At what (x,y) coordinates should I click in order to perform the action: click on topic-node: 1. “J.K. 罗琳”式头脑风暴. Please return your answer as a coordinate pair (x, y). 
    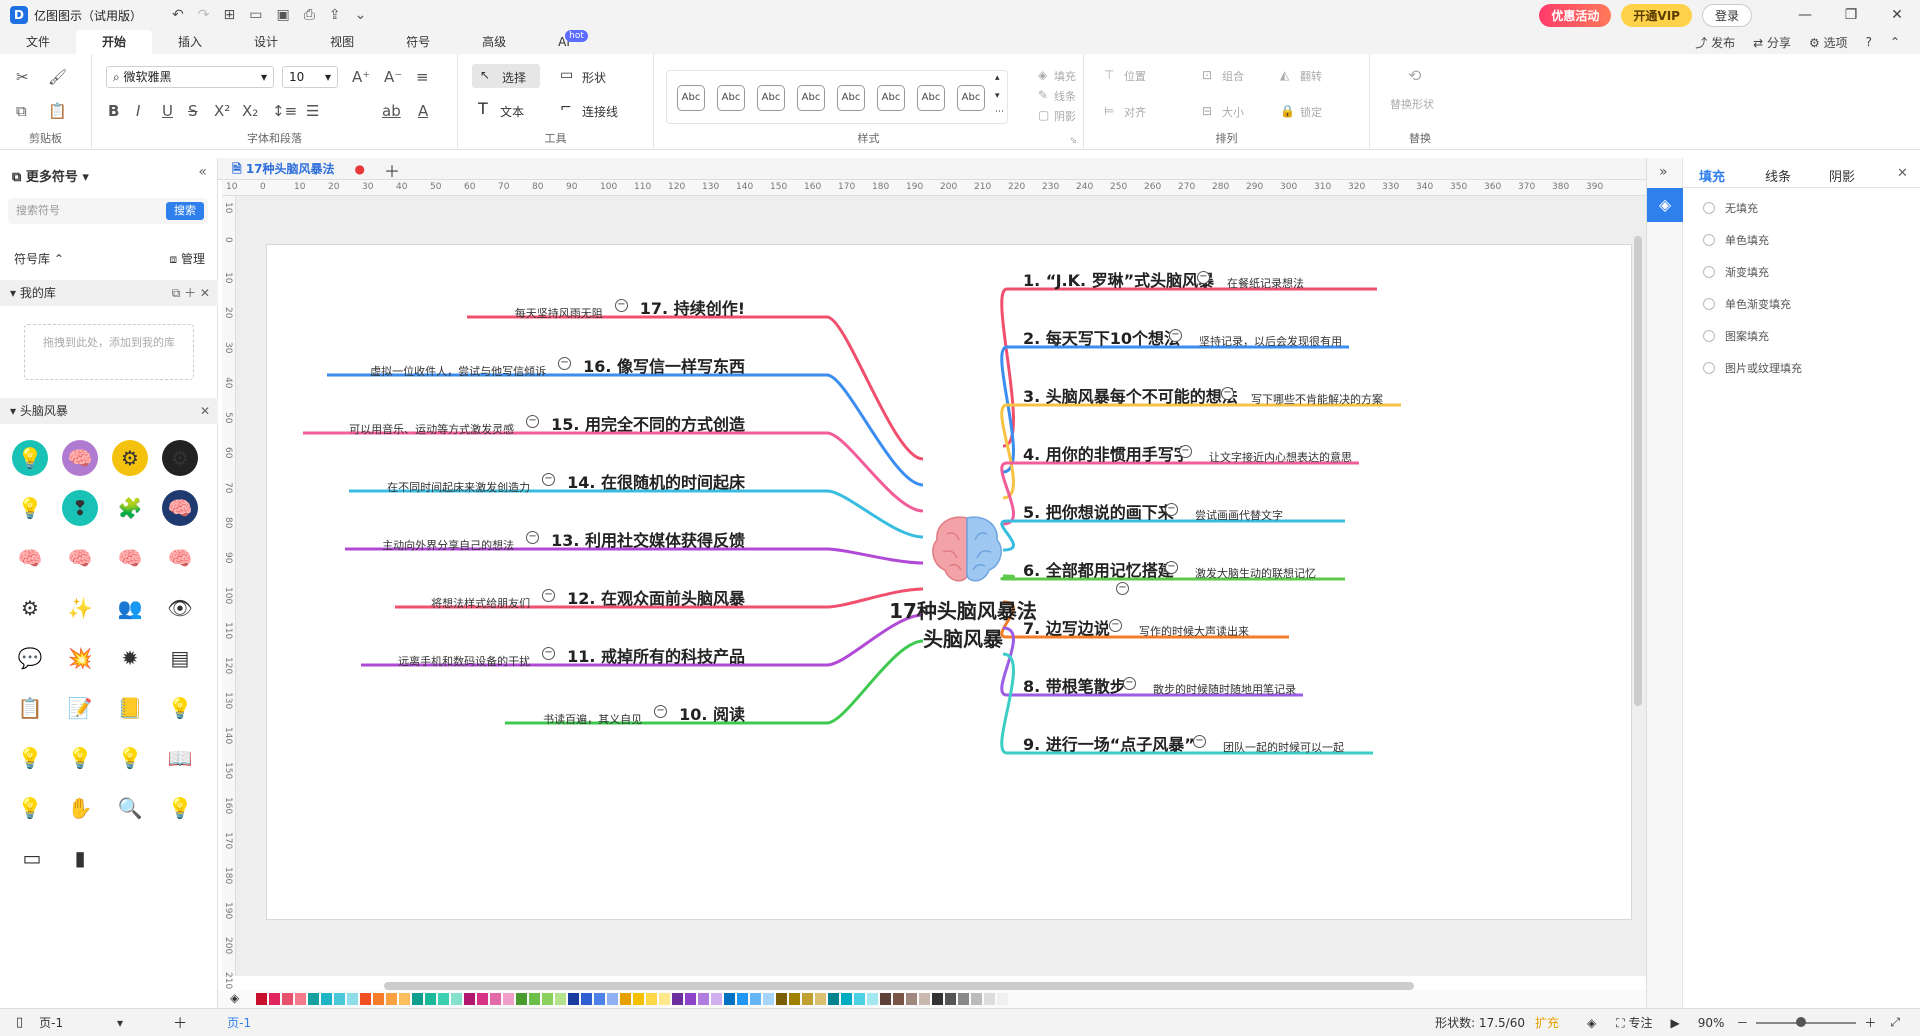
    Looking at the image, I should click on (1118, 279).